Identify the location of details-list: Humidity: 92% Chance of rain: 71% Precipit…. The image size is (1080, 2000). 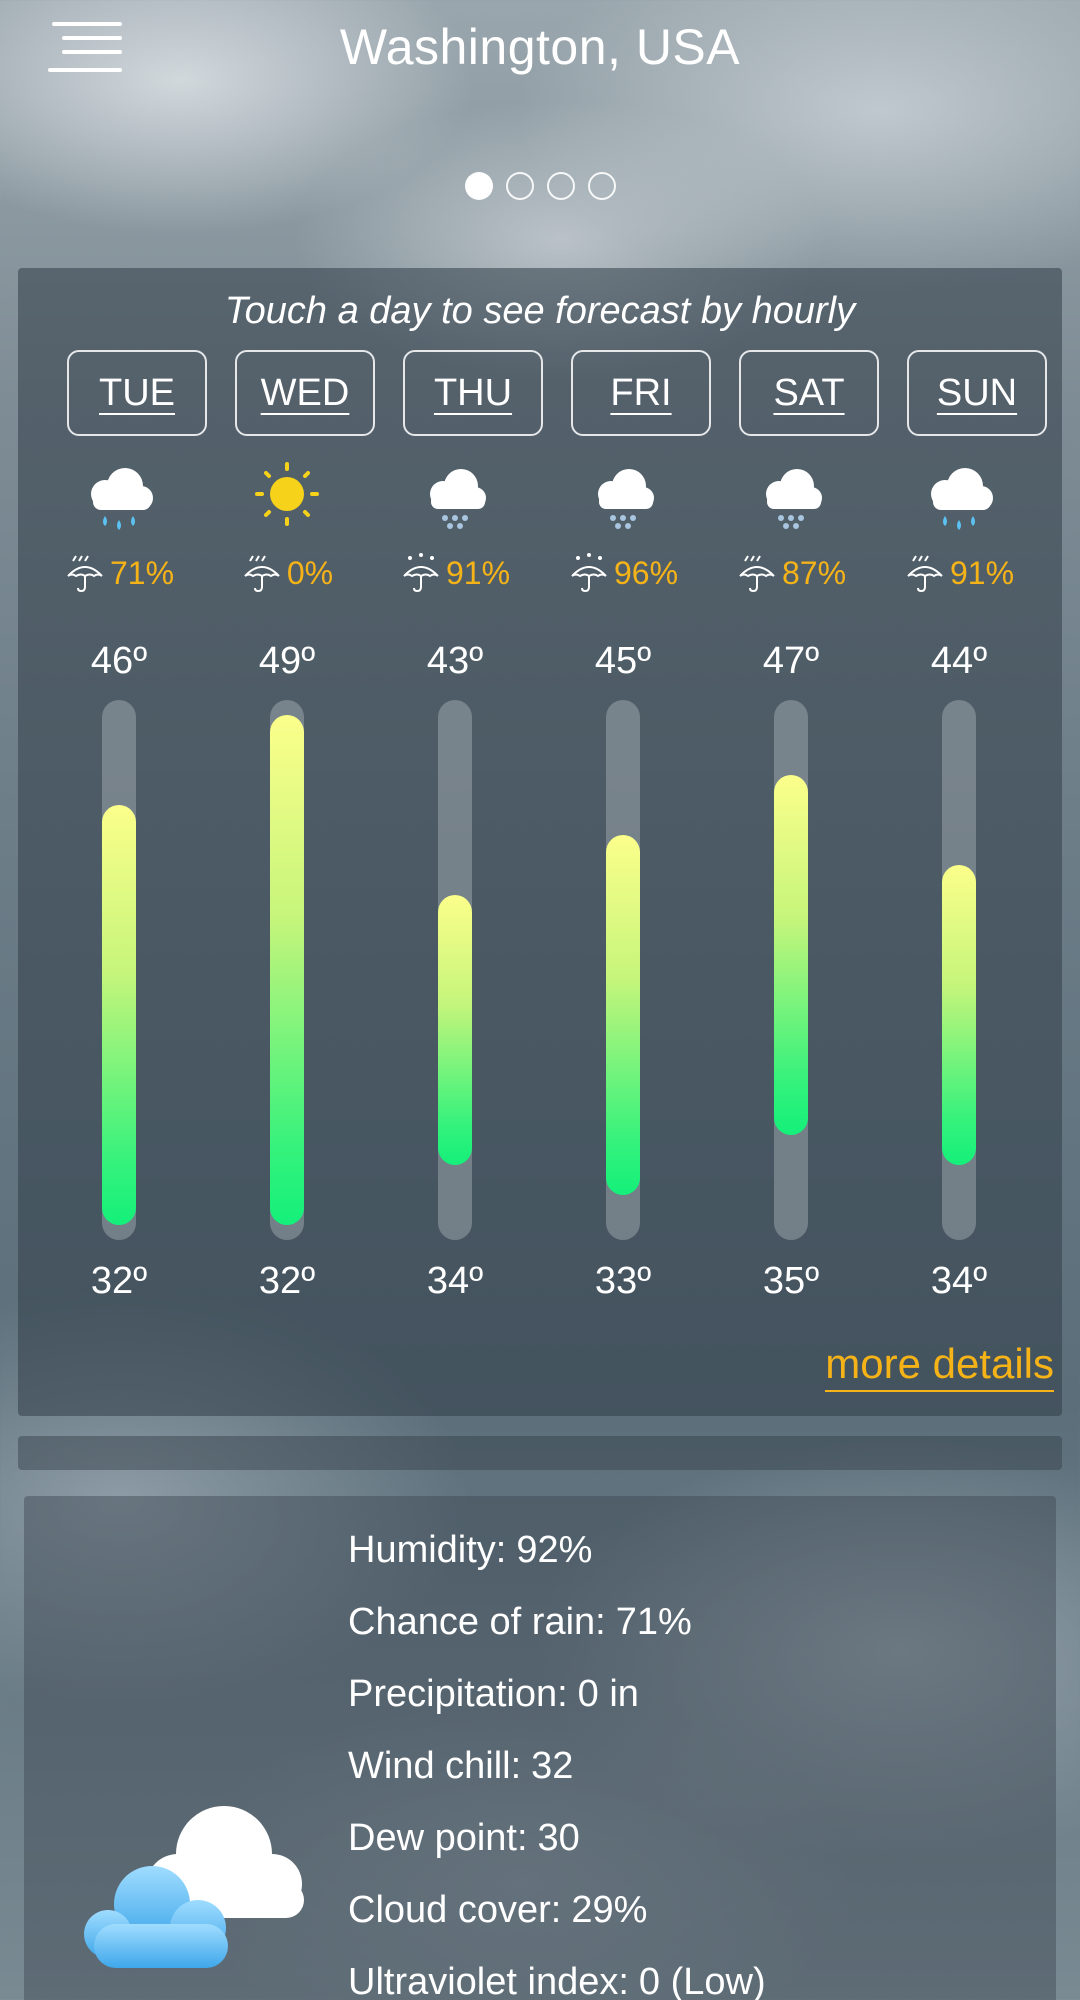
(557, 1757).